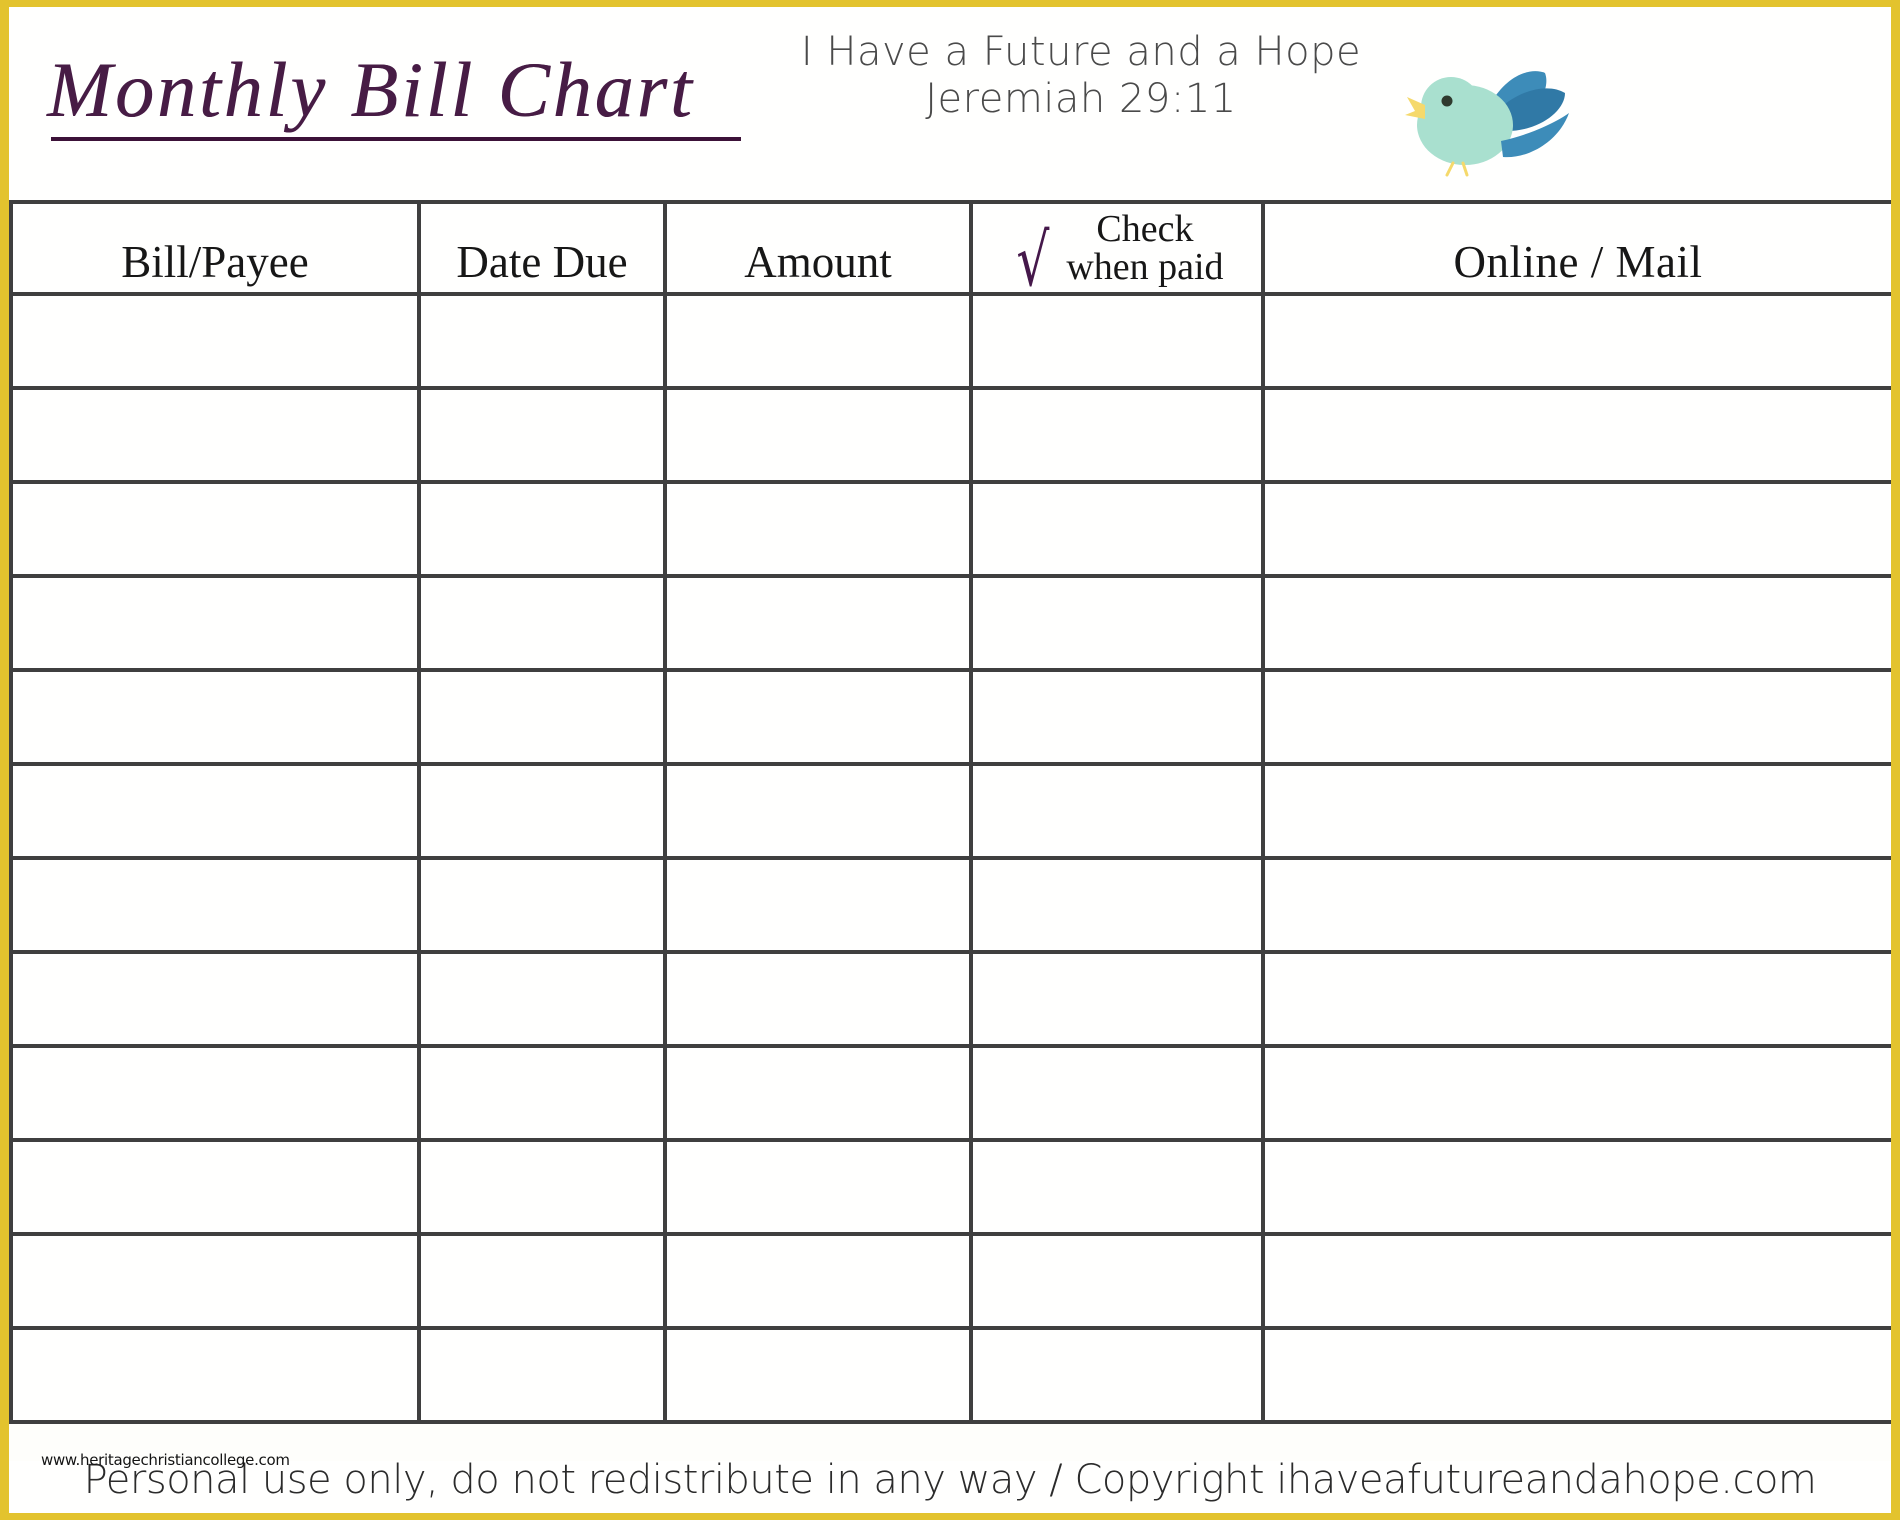 Image resolution: width=1900 pixels, height=1520 pixels. What do you see at coordinates (1479, 114) in the screenshot?
I see `bird-icon` at bounding box center [1479, 114].